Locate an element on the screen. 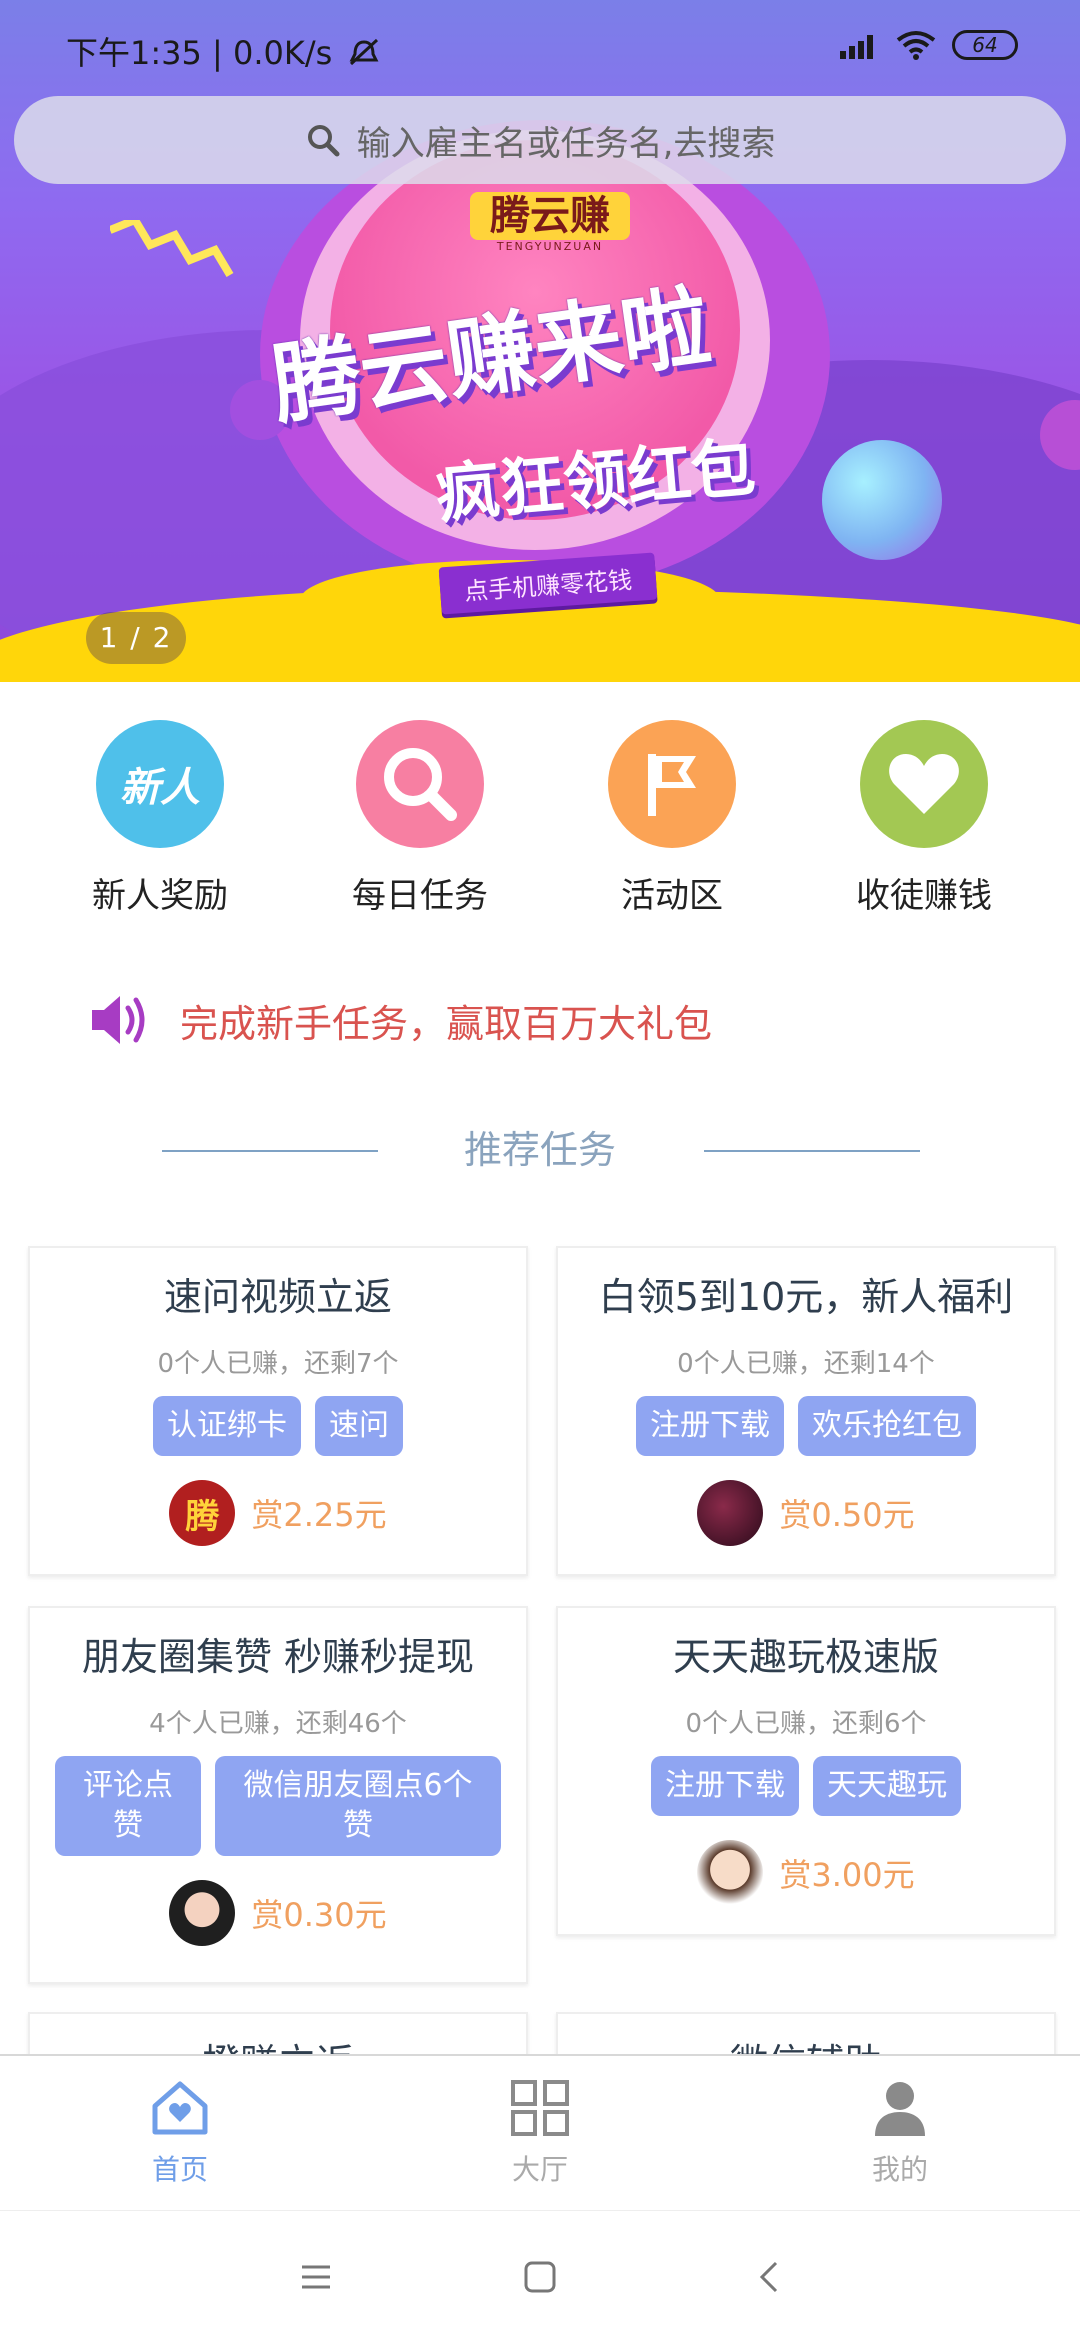 This screenshot has height=2340, width=1080. mute-bell-icon is located at coordinates (363, 52).